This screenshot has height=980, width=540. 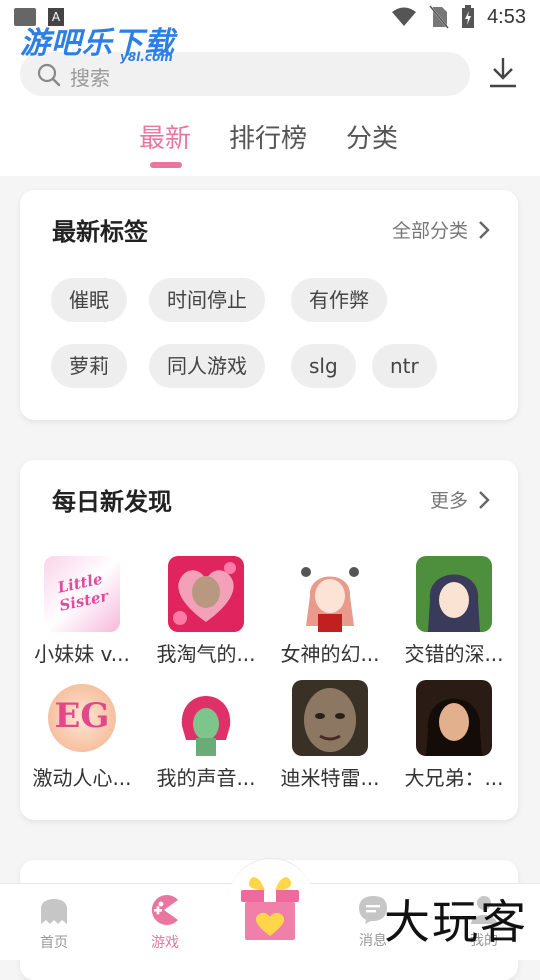 What do you see at coordinates (89, 300) in the screenshot?
I see `tag-chip: 催眠` at bounding box center [89, 300].